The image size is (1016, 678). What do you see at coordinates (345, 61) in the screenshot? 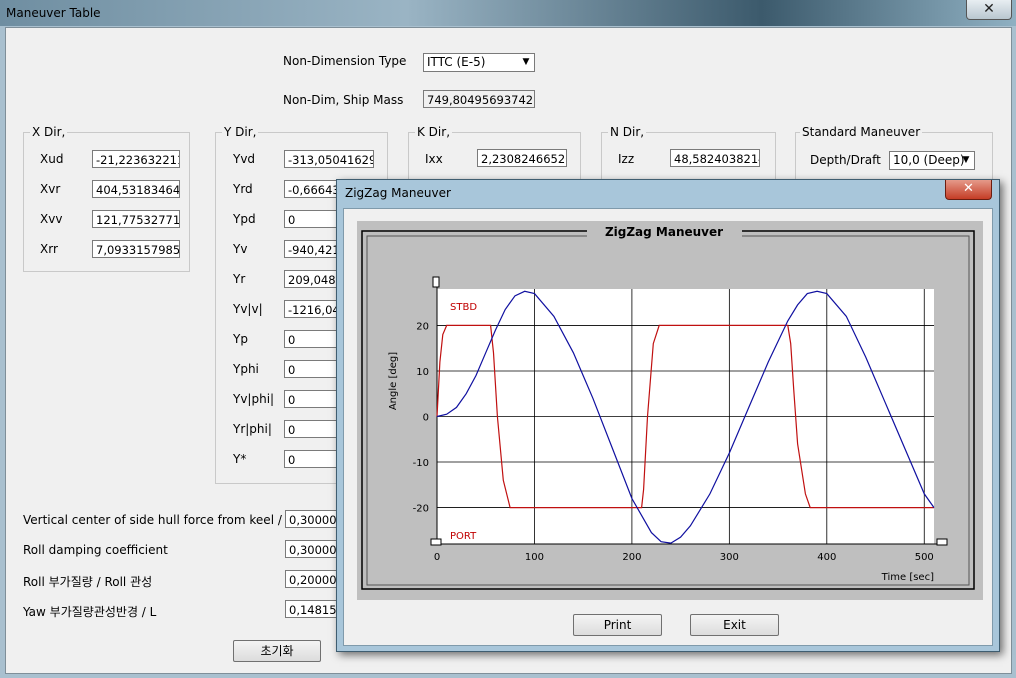
I see `nondim-type-label: Non-Dimension Type` at bounding box center [345, 61].